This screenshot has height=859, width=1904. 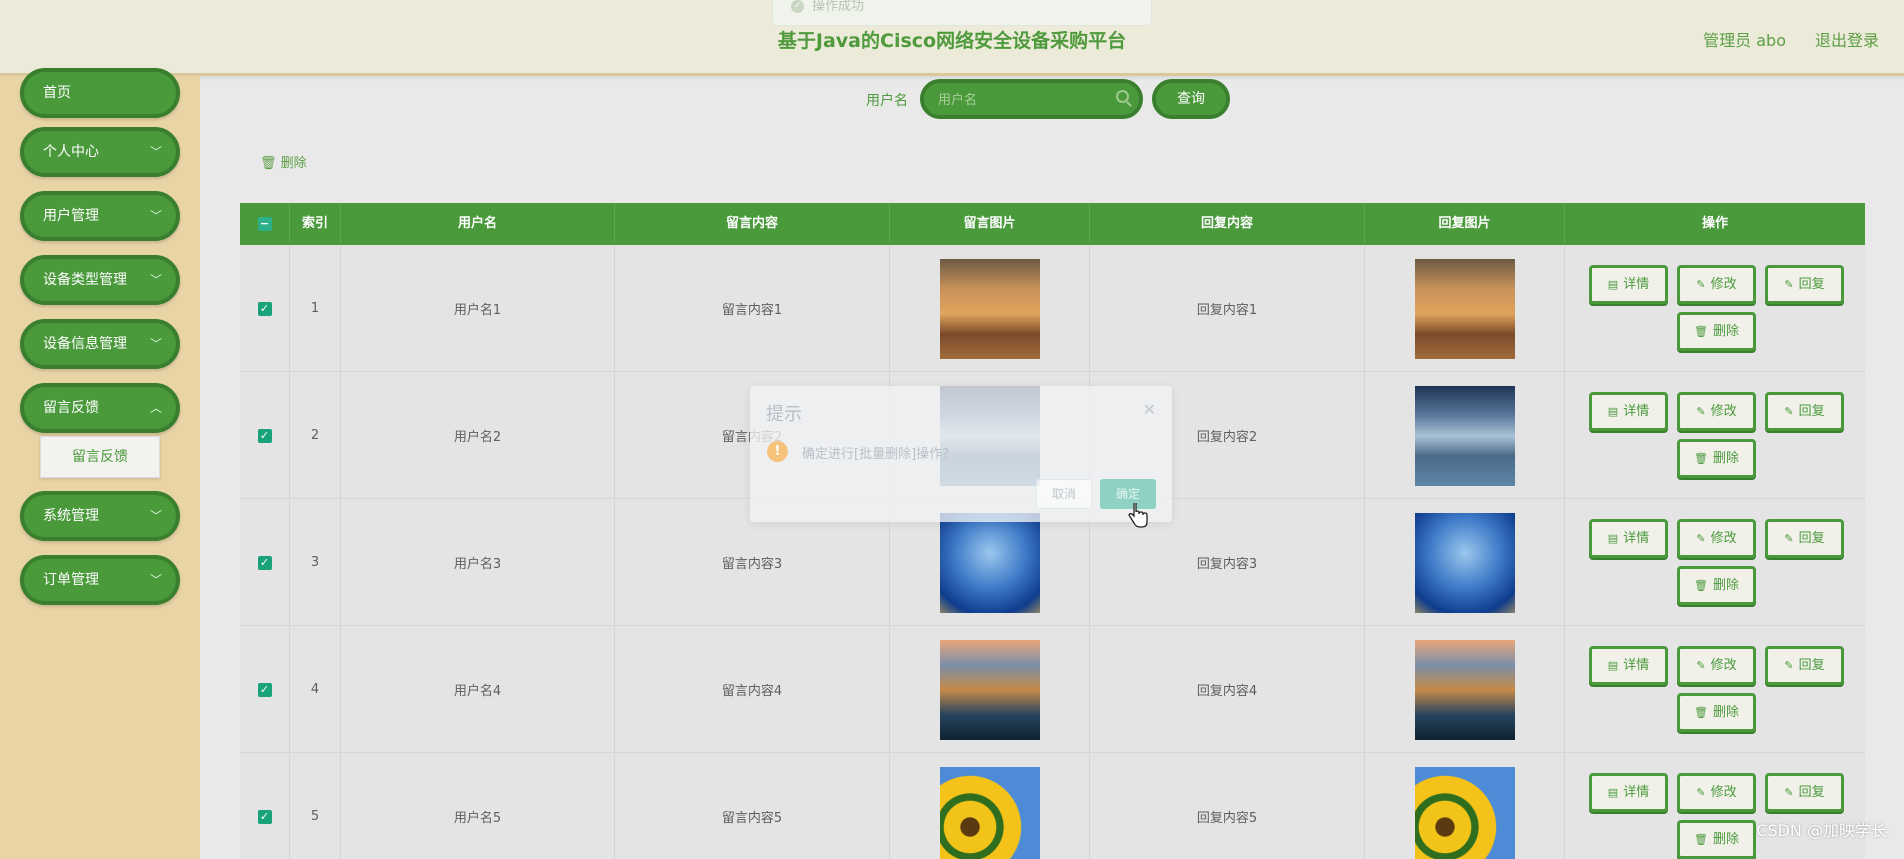 What do you see at coordinates (1023, 100) in the screenshot?
I see `search-input` at bounding box center [1023, 100].